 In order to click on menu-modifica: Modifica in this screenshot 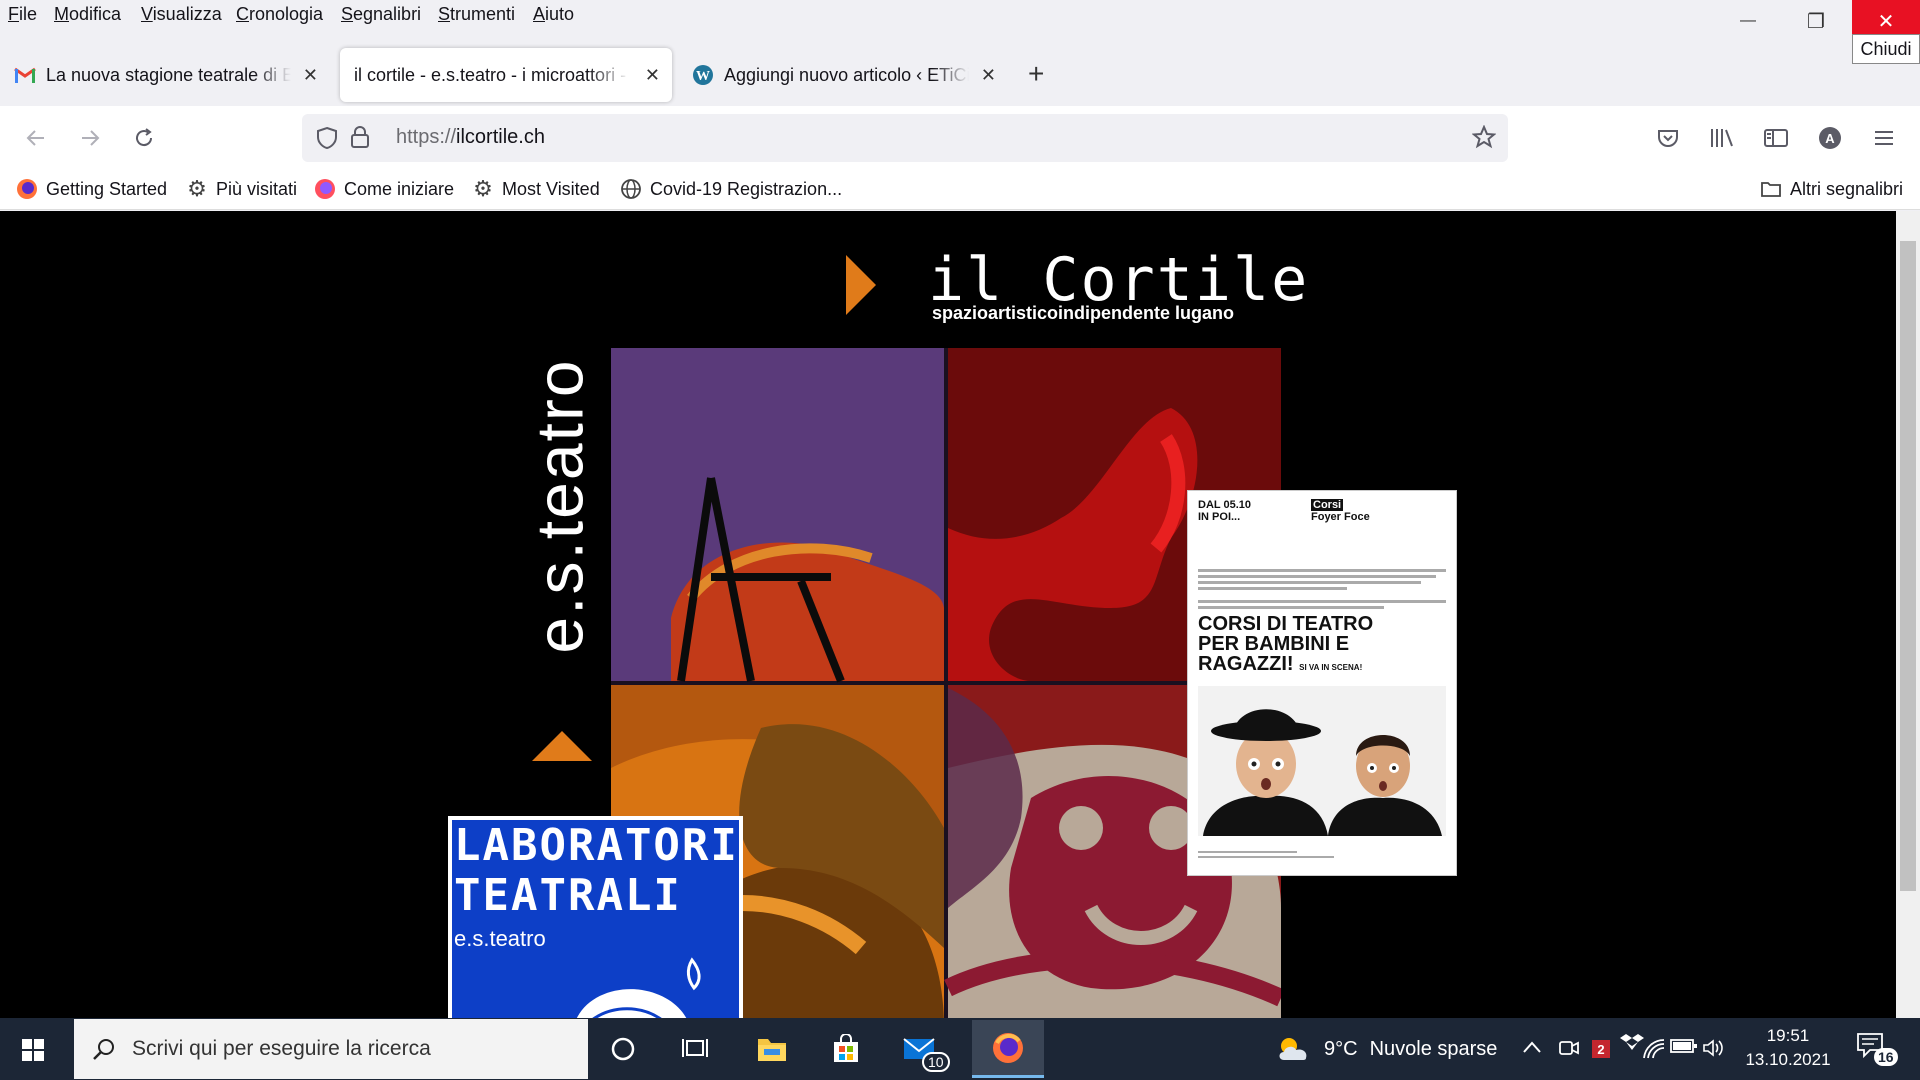, I will do `click(87, 14)`.